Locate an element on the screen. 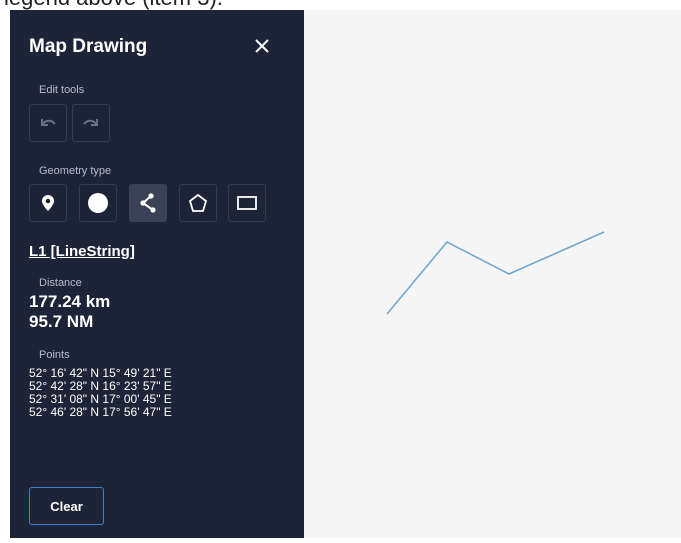  distance-label: Distance is located at coordinates (60, 283).